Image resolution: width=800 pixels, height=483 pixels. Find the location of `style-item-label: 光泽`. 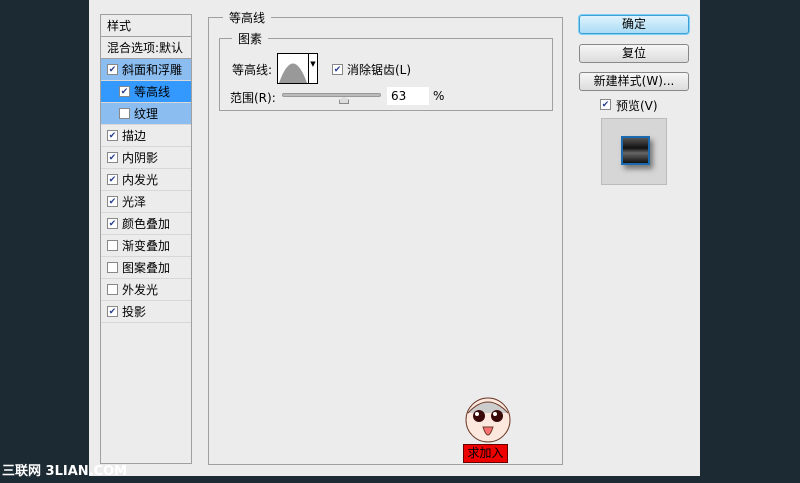

style-item-label: 光泽 is located at coordinates (134, 201).